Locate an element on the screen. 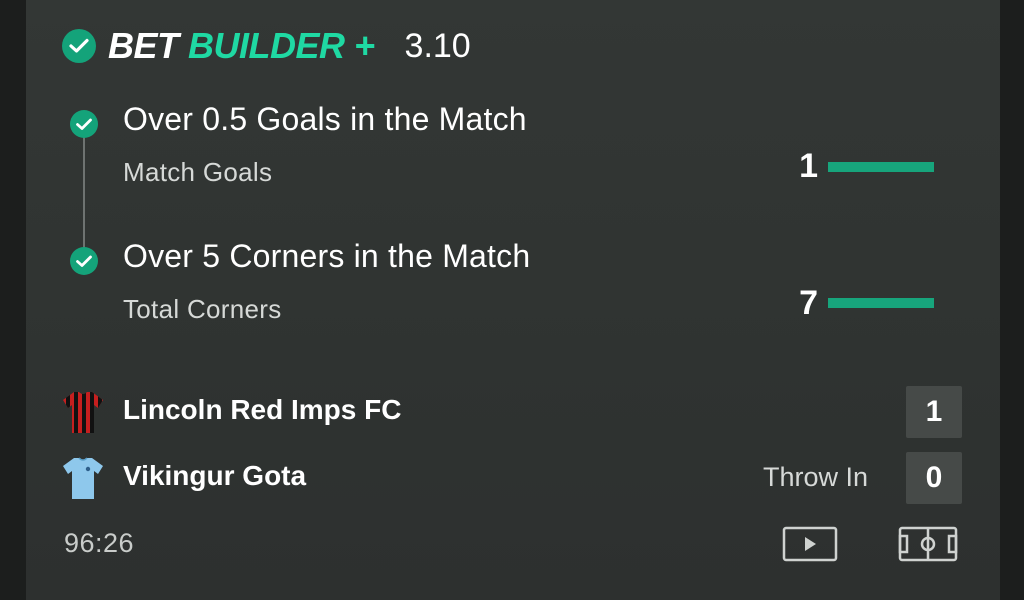 The image size is (1024, 600). play-video-icon is located at coordinates (810, 544).